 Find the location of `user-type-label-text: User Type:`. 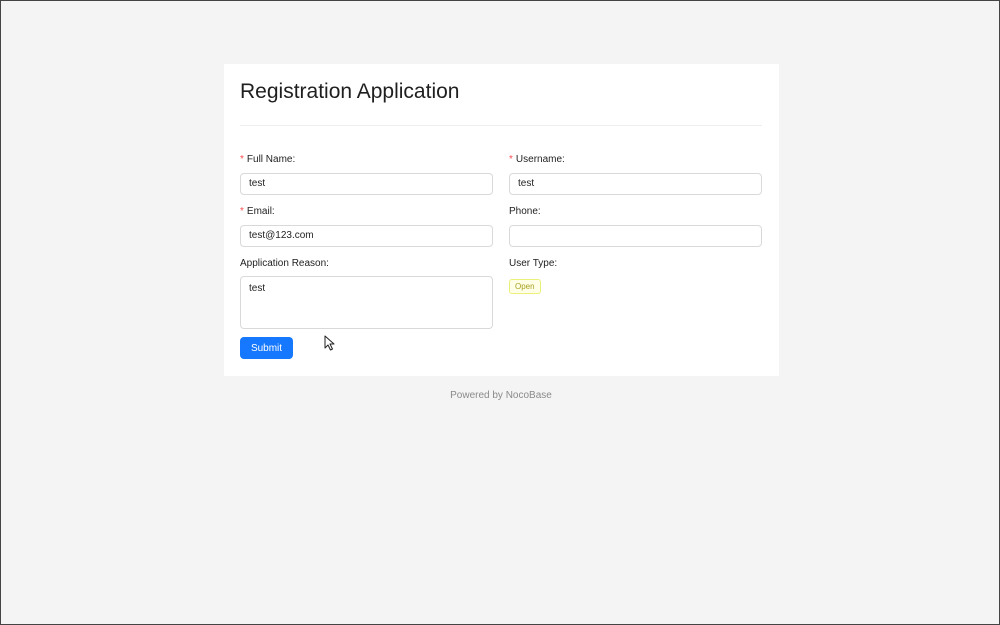

user-type-label-text: User Type: is located at coordinates (533, 263).